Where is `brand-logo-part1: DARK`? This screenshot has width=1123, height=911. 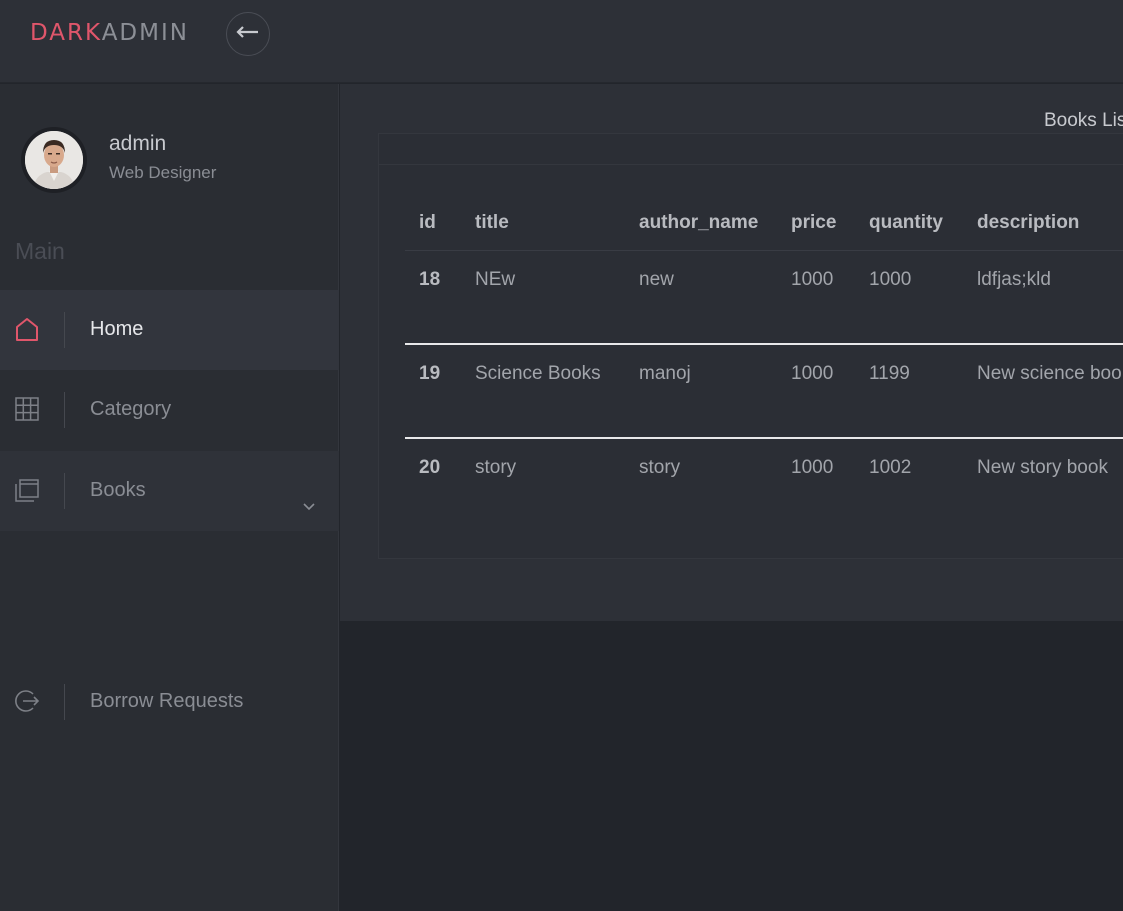
brand-logo-part1: DARK is located at coordinates (66, 33).